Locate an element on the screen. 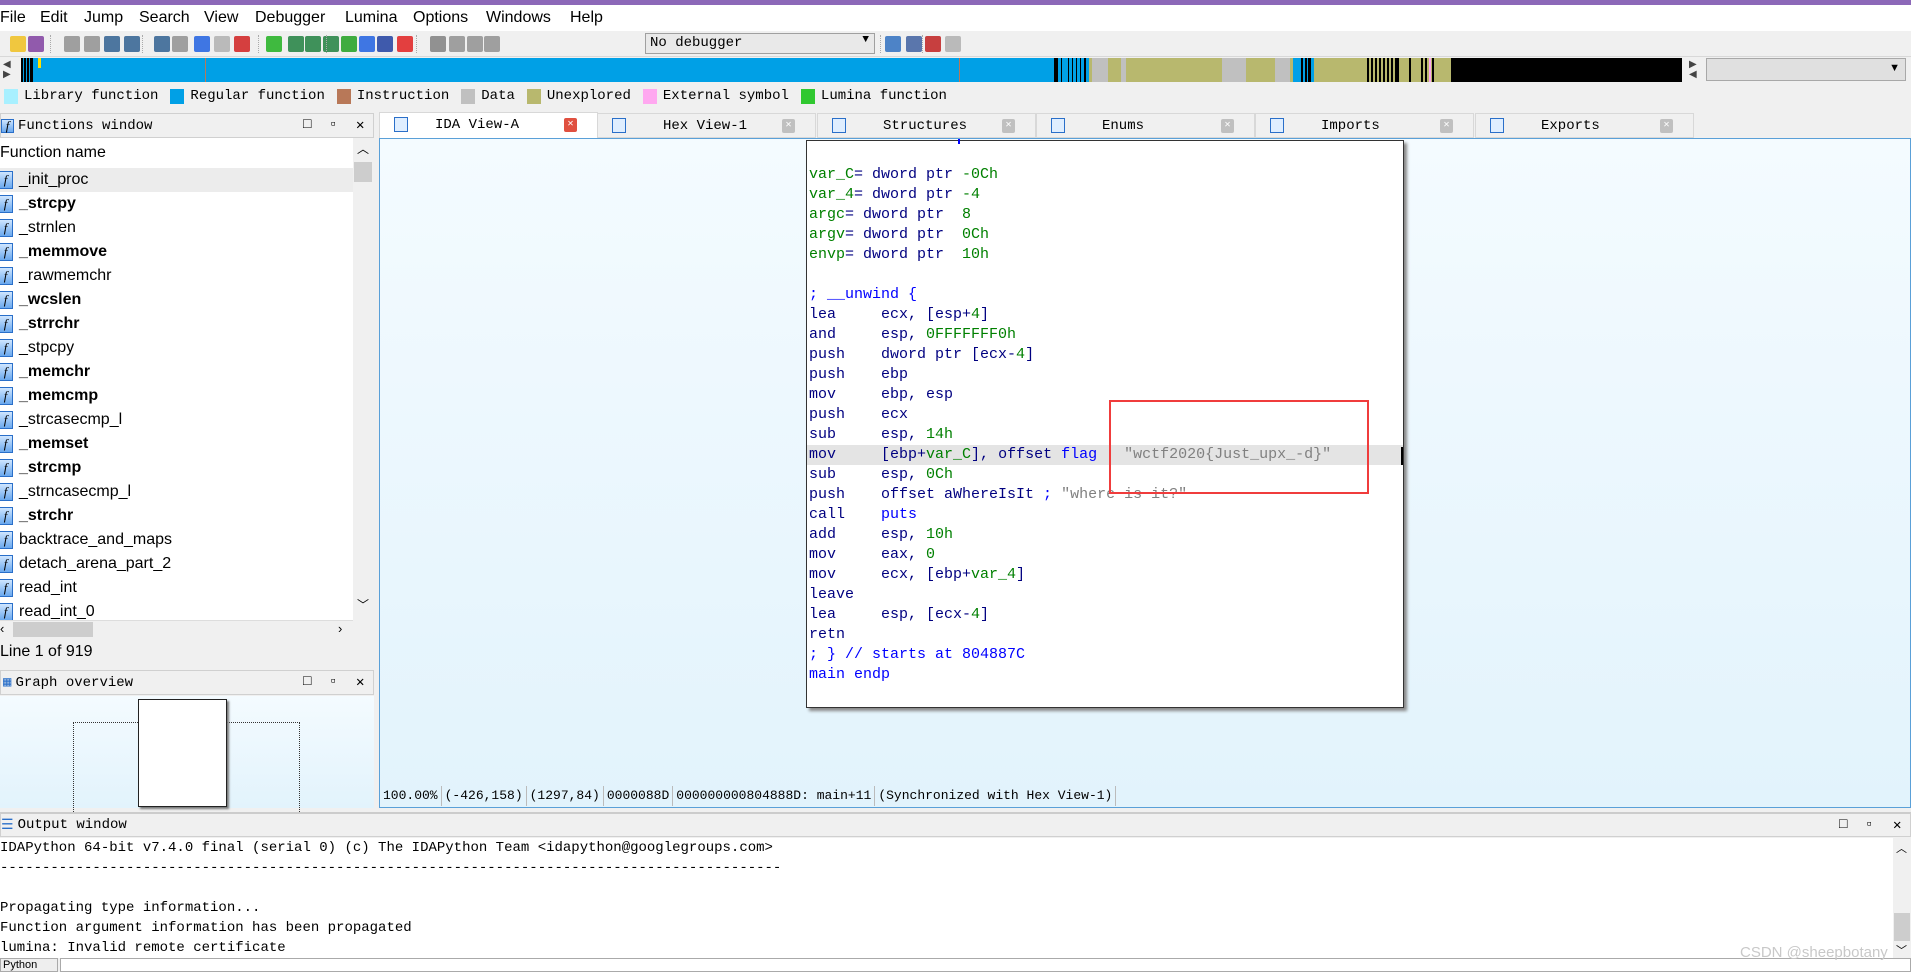 This screenshot has height=972, width=1911. function-list-item: f _stpcpy is located at coordinates (176, 348).